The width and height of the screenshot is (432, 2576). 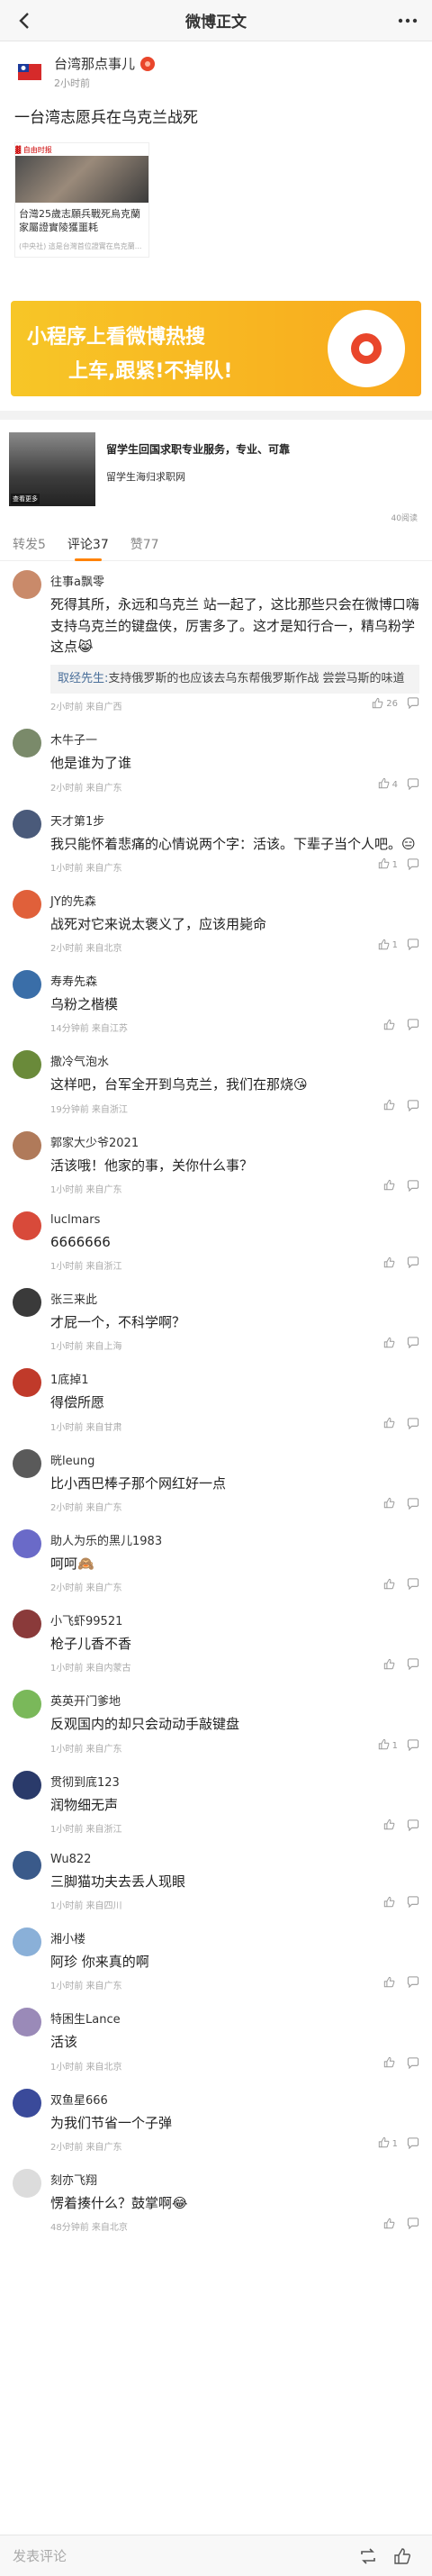 I want to click on comment-item: 贯彻到底123 润物细无声 1小时前 来自浙江, so click(x=216, y=1802).